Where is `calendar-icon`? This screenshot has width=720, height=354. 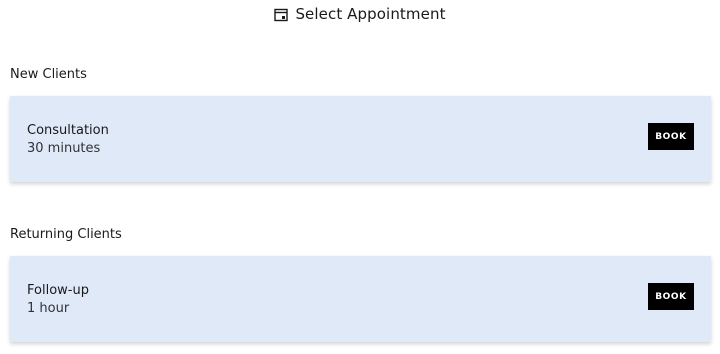 calendar-icon is located at coordinates (281, 14).